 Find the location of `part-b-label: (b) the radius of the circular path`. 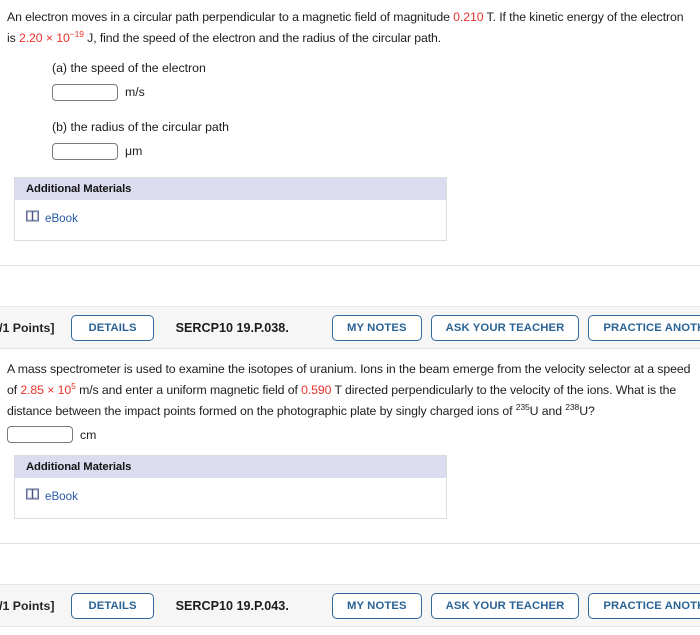

part-b-label: (b) the radius of the circular path is located at coordinates (141, 127).